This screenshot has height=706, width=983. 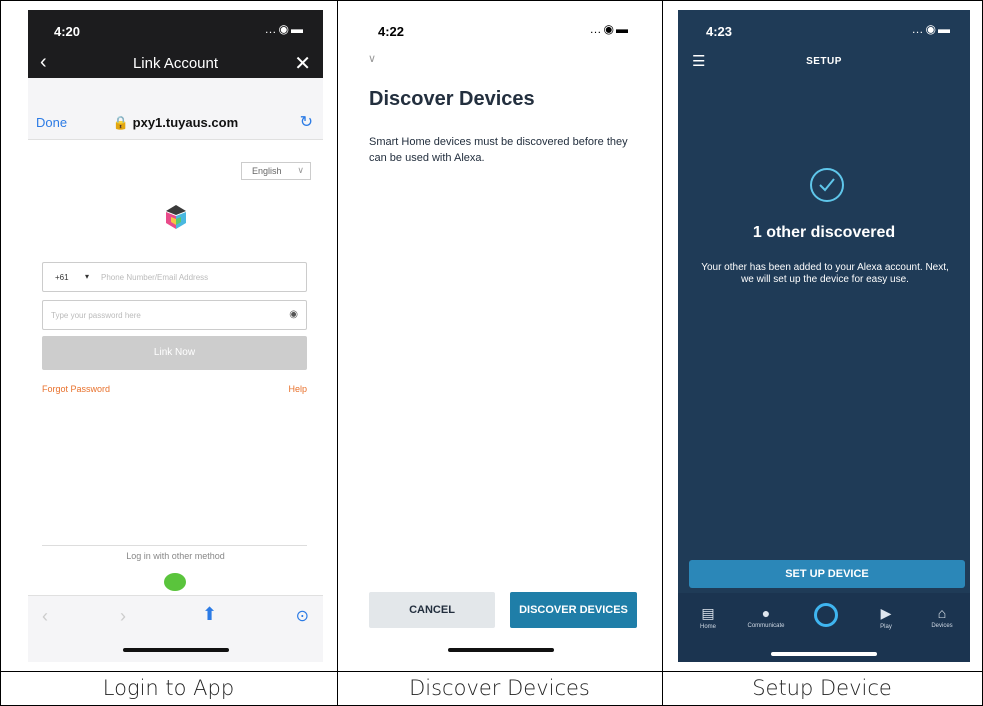 What do you see at coordinates (67, 31) in the screenshot?
I see `status-time: 4:20` at bounding box center [67, 31].